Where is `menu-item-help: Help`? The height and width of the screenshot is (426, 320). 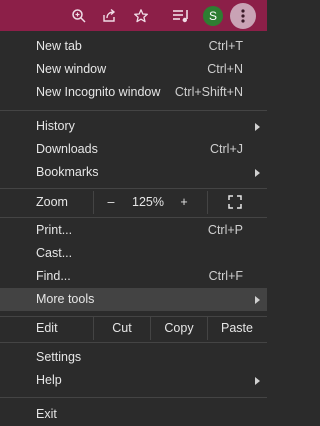
menu-item-help: Help is located at coordinates (133, 380).